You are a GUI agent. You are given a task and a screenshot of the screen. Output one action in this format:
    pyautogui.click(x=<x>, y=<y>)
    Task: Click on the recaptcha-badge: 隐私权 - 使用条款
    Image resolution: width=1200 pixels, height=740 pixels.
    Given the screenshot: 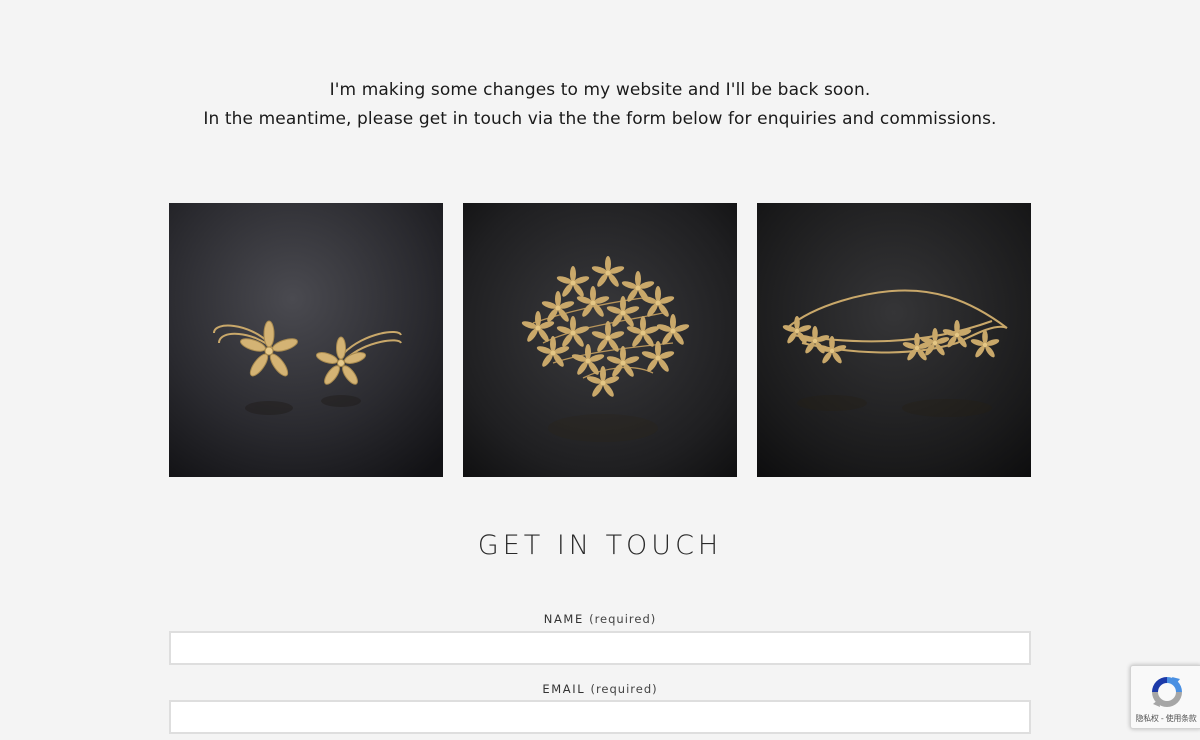 What is the action you would take?
    pyautogui.click(x=1165, y=697)
    